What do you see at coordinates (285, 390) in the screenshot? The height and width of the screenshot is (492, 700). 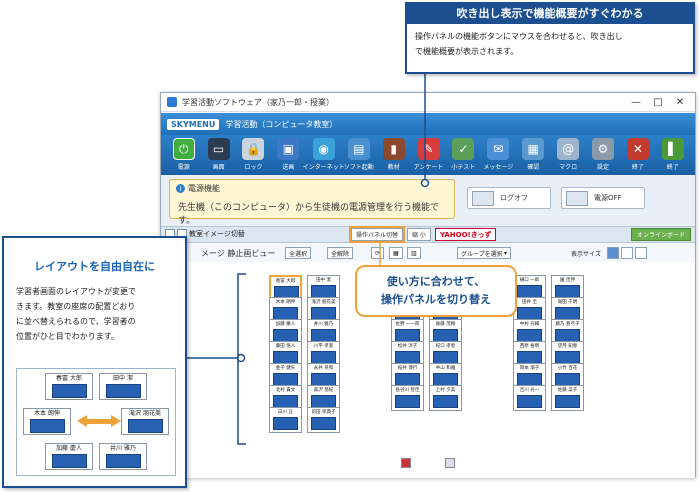 I see `student-name: 北村 貴文` at bounding box center [285, 390].